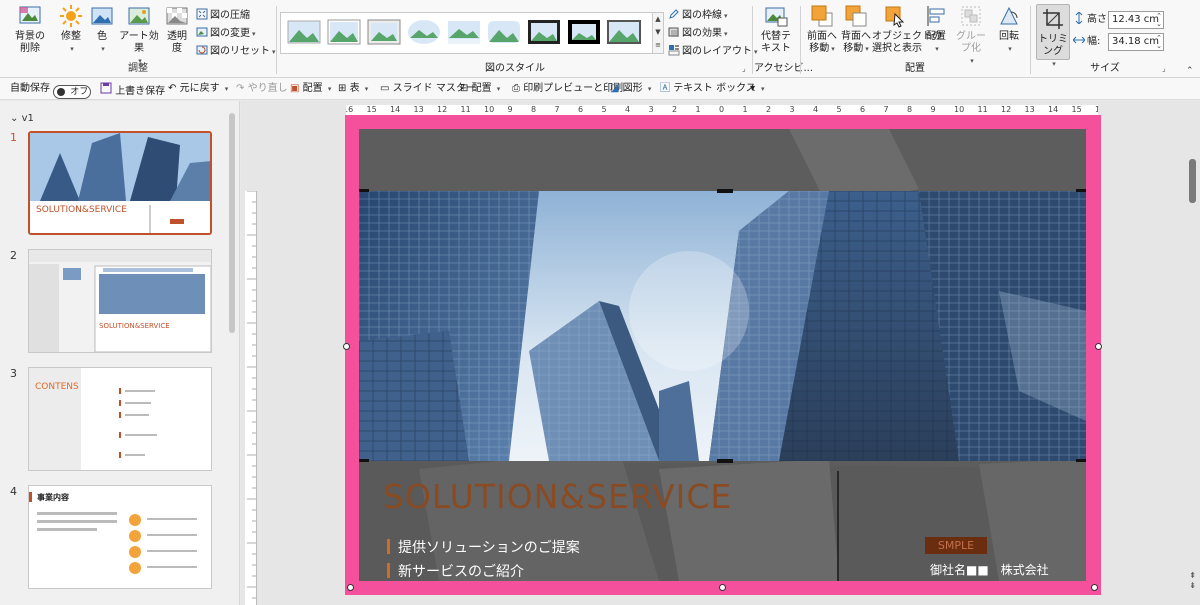  What do you see at coordinates (1164, 68) in the screenshot?
I see `size-dialog-launcher: ⌟` at bounding box center [1164, 68].